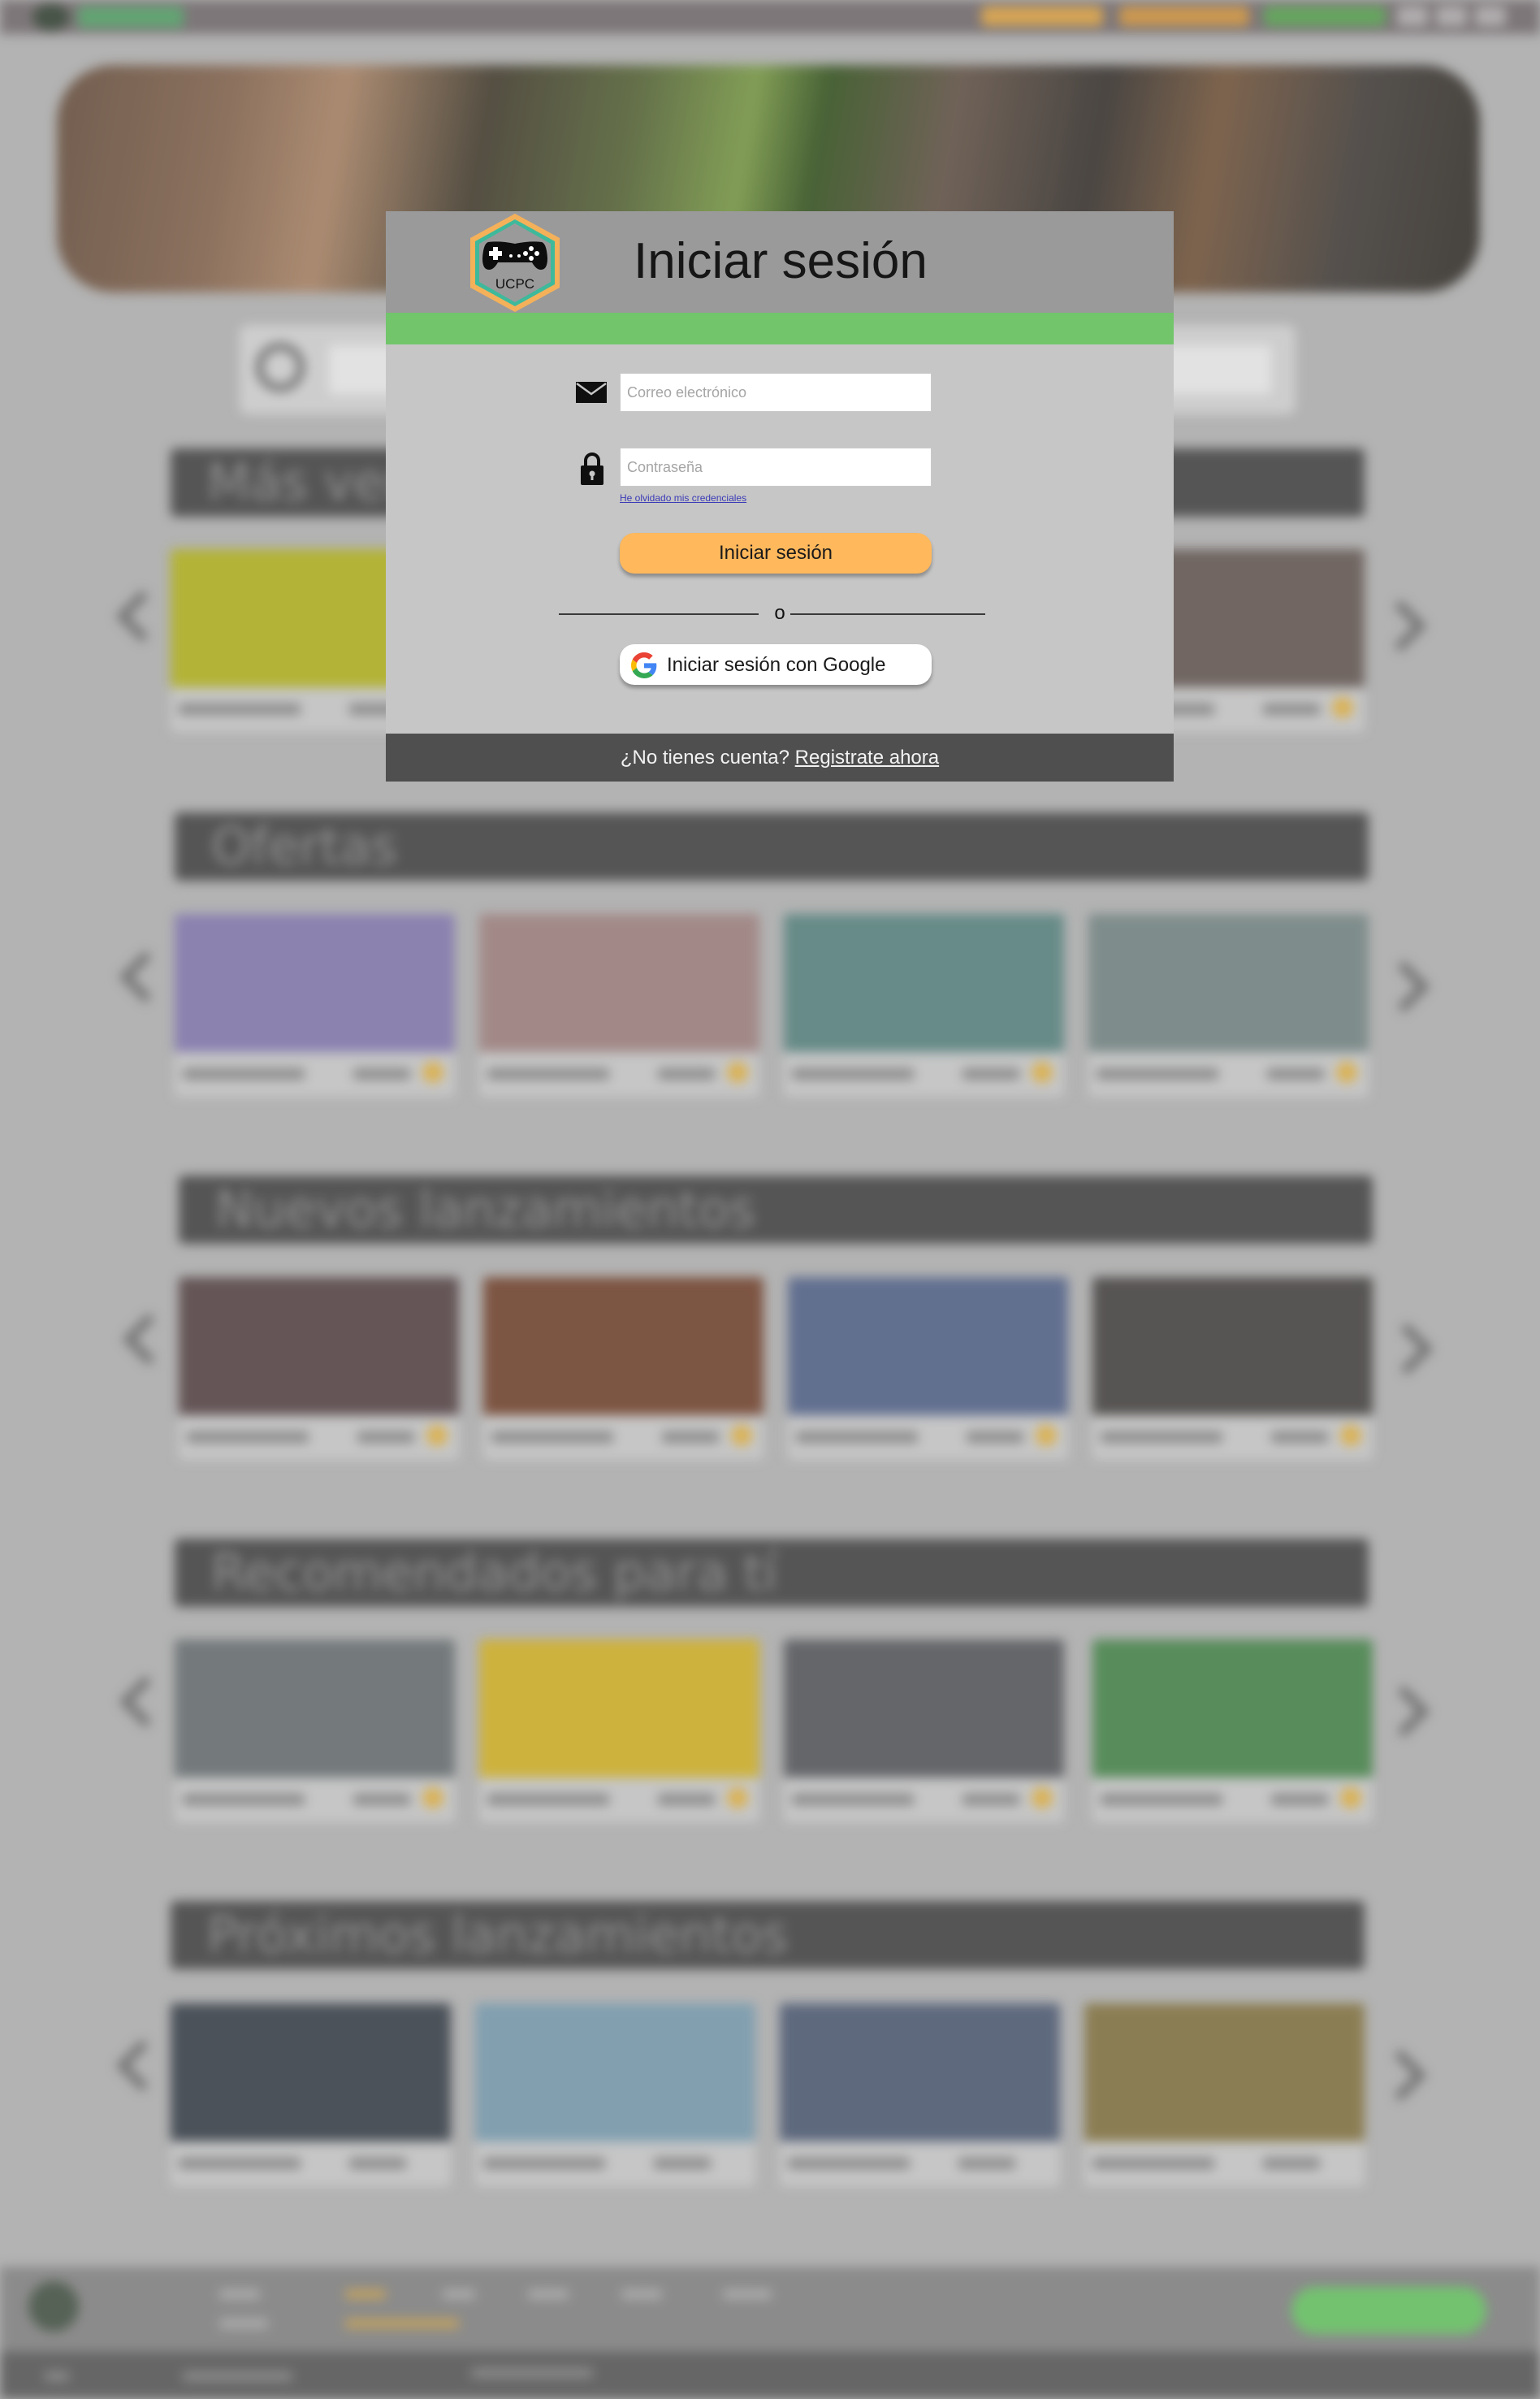 This screenshot has width=1540, height=2399. I want to click on email-field, so click(776, 392).